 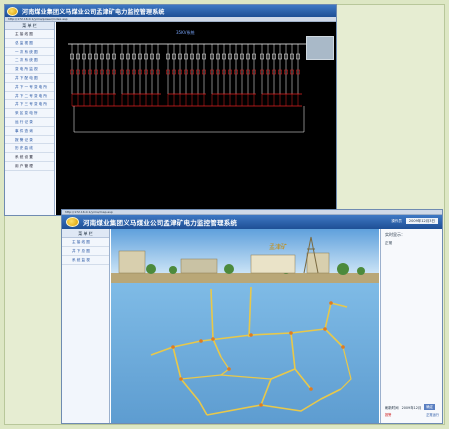 I want to click on mine-sign-text: 孟津矿, so click(x=278, y=247).